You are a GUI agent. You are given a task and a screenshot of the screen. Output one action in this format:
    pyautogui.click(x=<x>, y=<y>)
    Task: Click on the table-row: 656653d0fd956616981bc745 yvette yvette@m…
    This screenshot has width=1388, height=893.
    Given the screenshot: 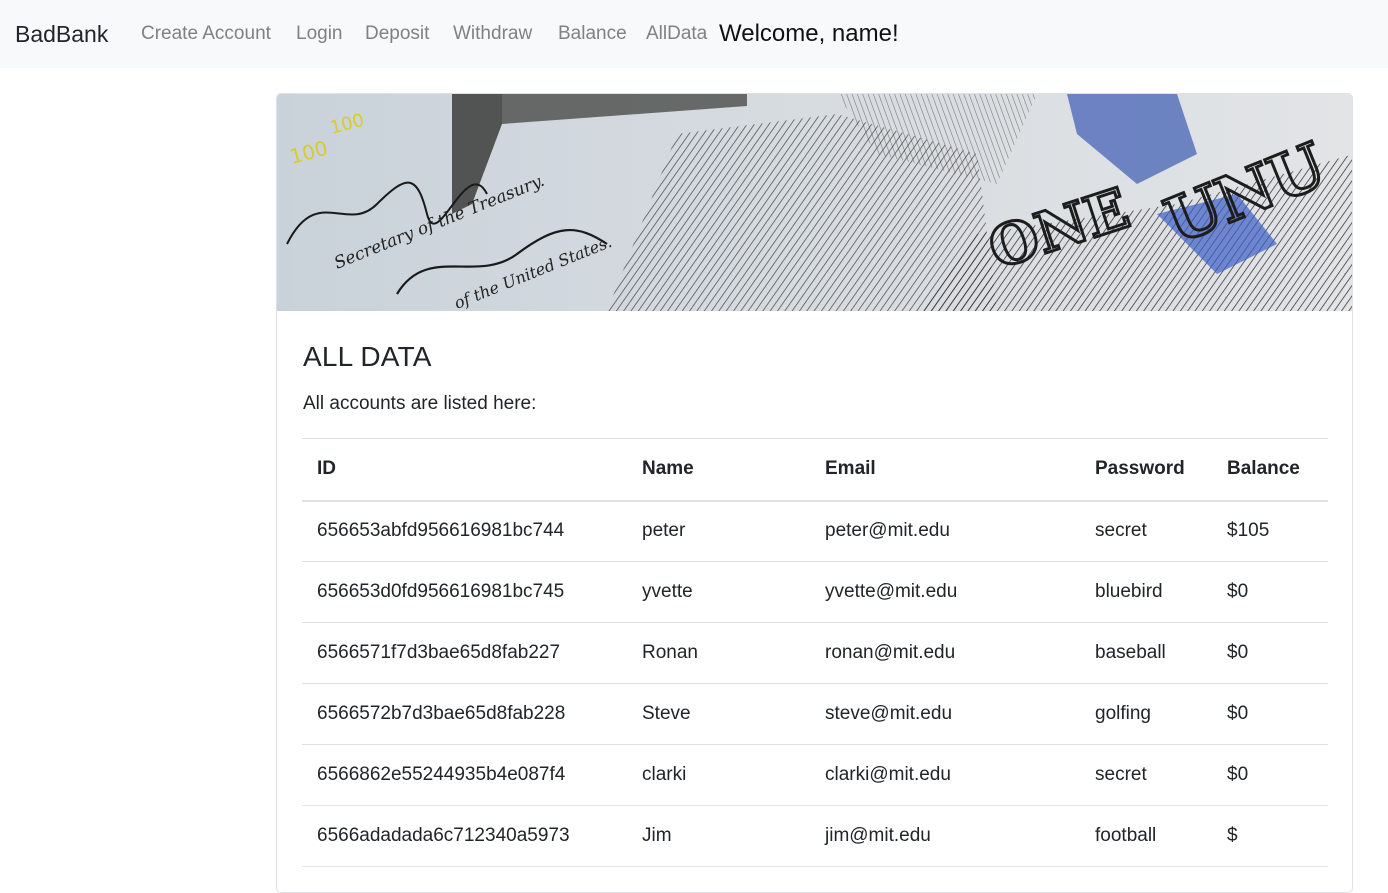 What is the action you would take?
    pyautogui.click(x=815, y=592)
    